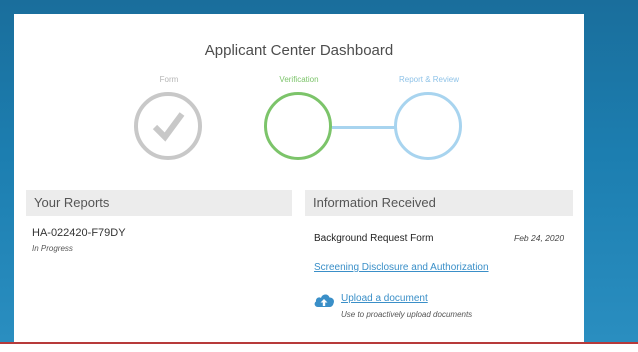 This screenshot has height=352, width=638. What do you see at coordinates (159, 203) in the screenshot?
I see `your-reports-header: Your Reports` at bounding box center [159, 203].